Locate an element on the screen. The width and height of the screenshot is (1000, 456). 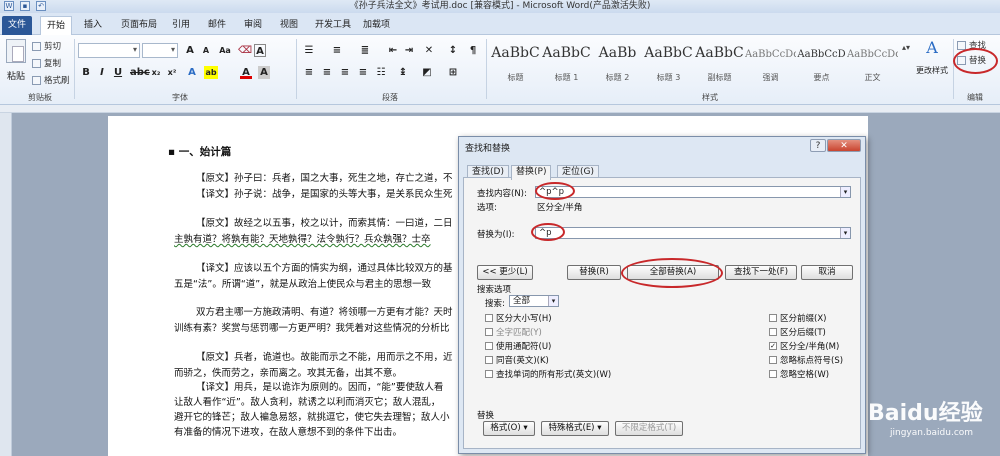
gallery-scroll-icon: ▴▾ is located at coordinates (906, 47).